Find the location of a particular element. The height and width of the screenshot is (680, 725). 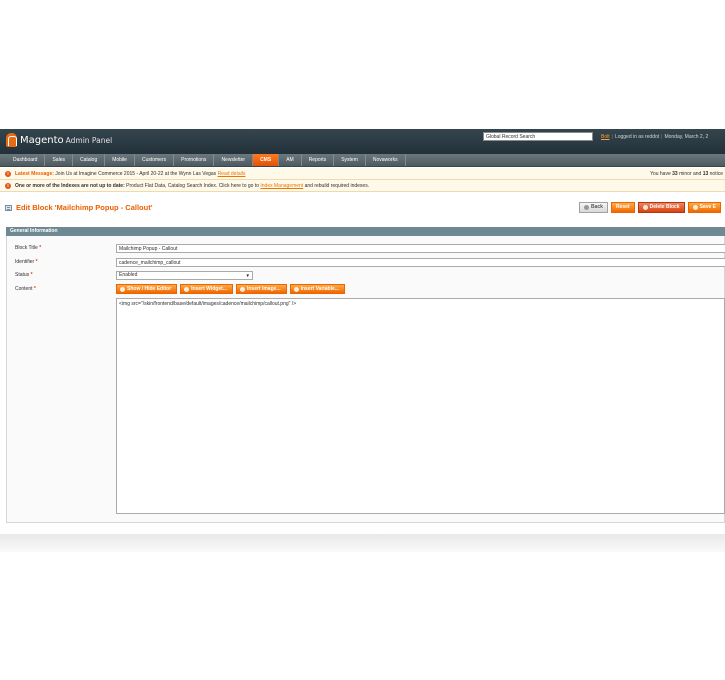

nav-cms: CMS is located at coordinates (266, 160).